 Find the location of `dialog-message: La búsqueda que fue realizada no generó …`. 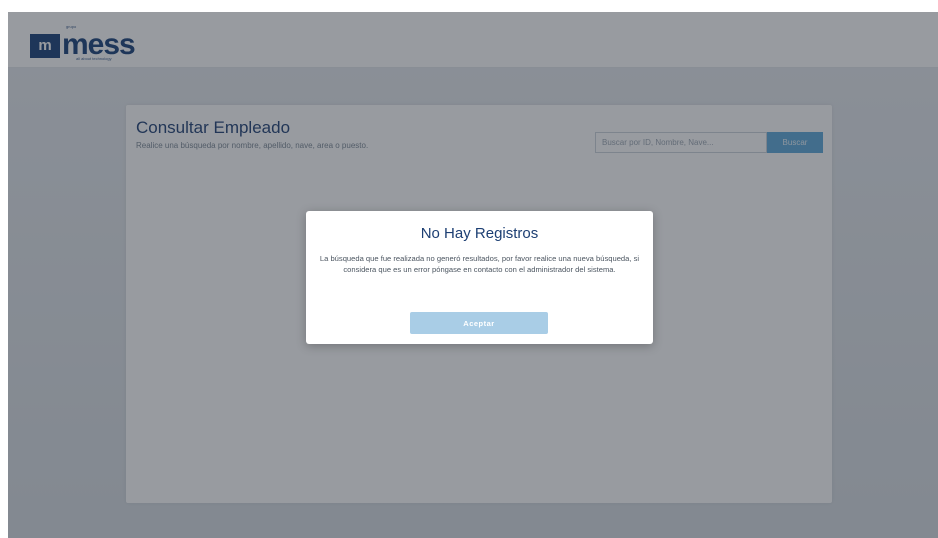

dialog-message: La búsqueda que fue realizada no generó … is located at coordinates (479, 264).